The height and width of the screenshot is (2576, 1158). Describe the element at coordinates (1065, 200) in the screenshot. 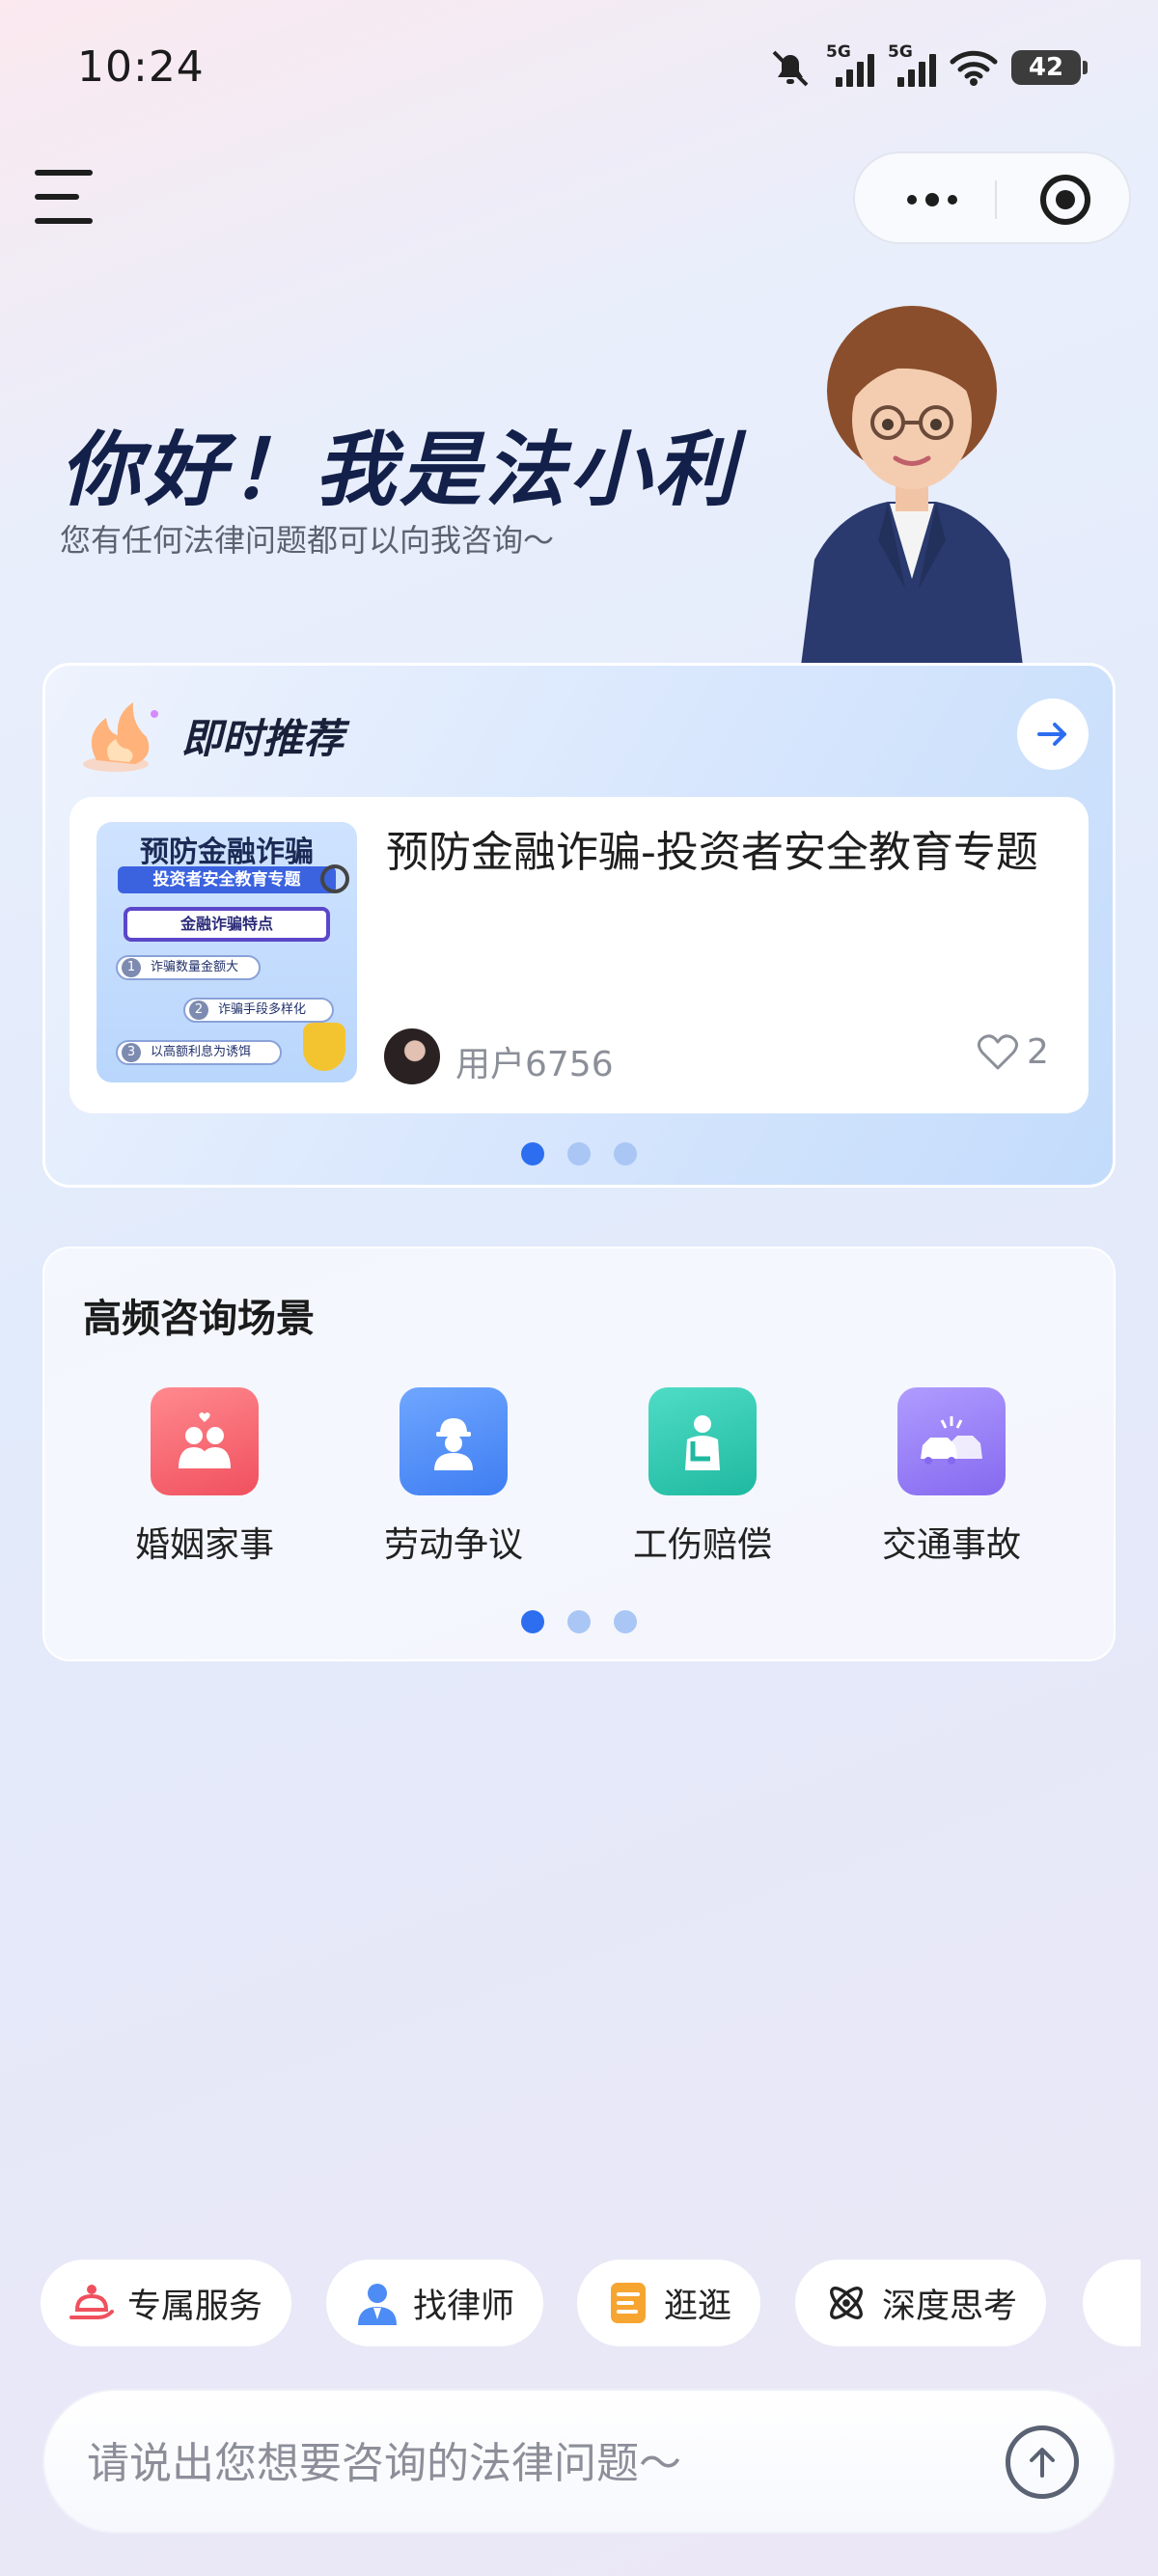

I see `close-miniapp-icon` at that location.